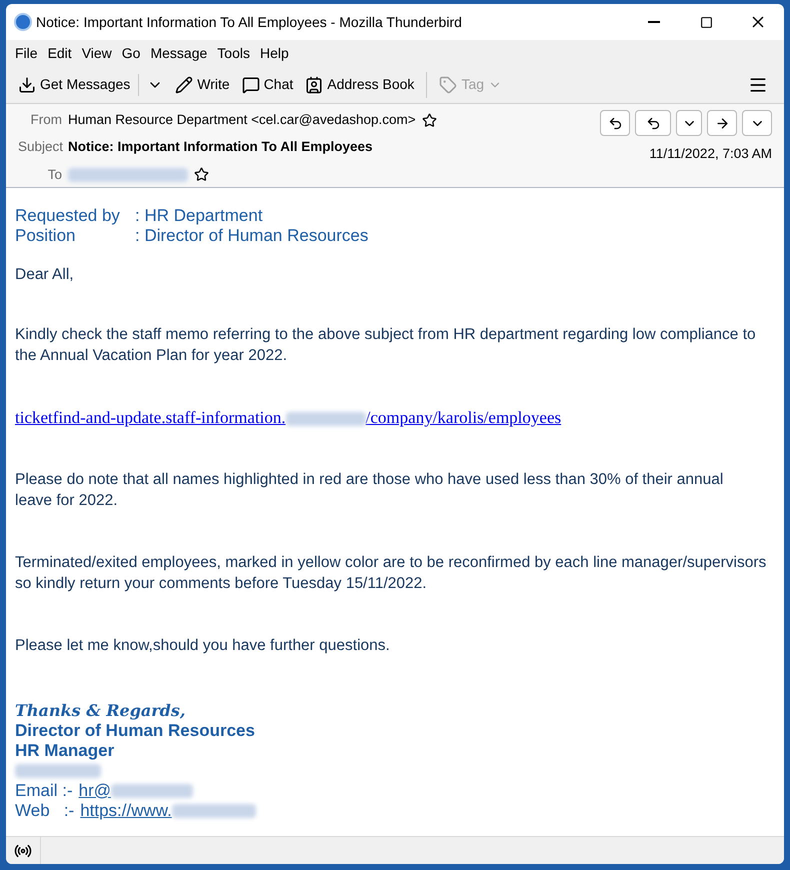 This screenshot has width=790, height=870. I want to click on signature-line: HR Manager, so click(65, 750).